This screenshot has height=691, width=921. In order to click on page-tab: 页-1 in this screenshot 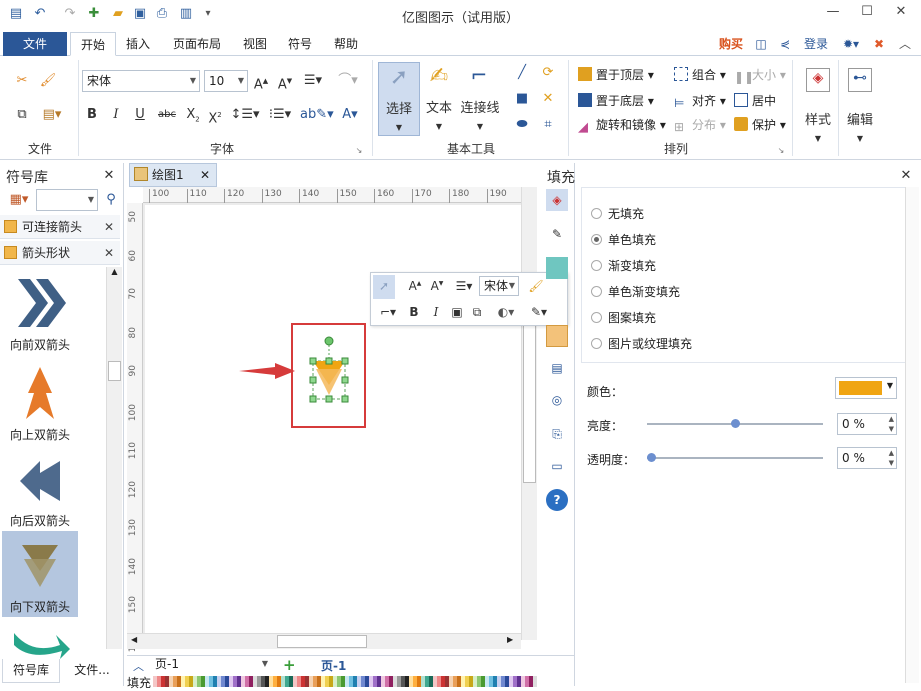, I will do `click(333, 665)`.